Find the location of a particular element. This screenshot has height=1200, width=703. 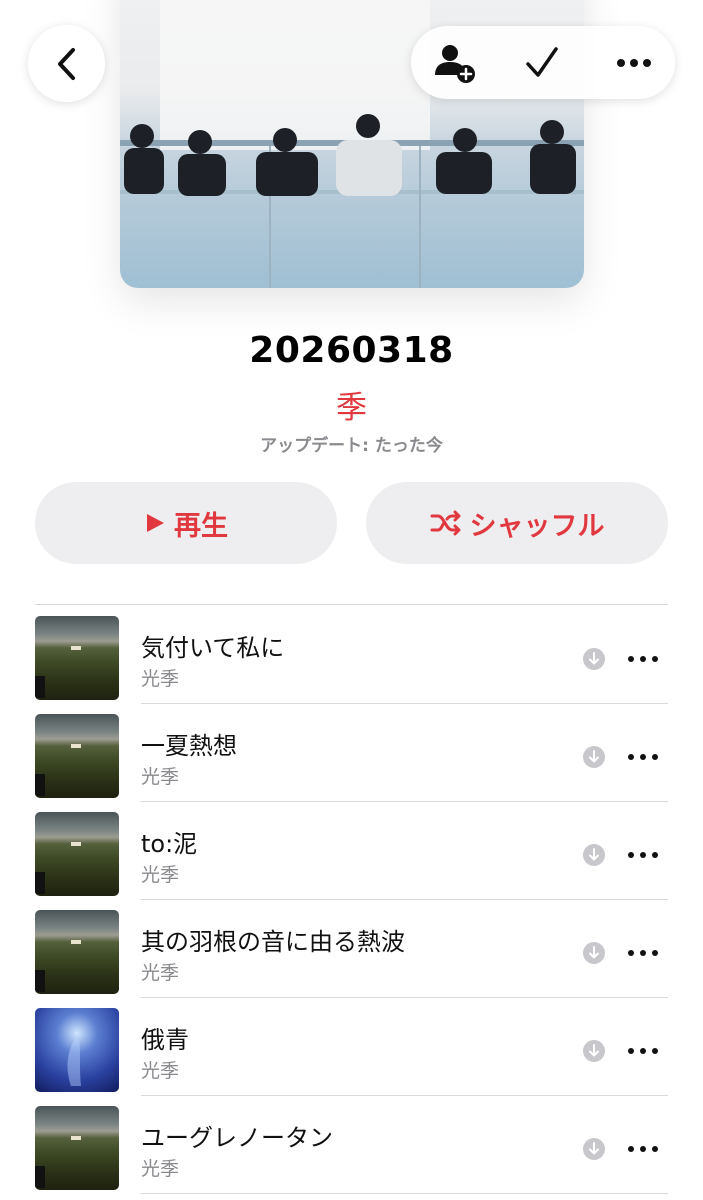

chevron-left-icon is located at coordinates (66, 63).